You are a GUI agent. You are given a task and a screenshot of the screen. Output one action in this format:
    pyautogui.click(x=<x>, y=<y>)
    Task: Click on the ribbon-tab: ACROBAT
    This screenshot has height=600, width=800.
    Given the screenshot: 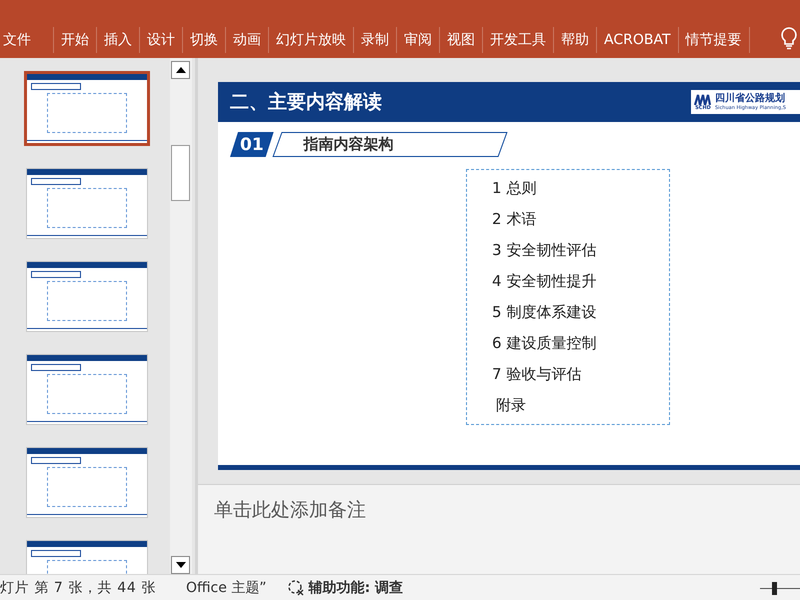 What is the action you would take?
    pyautogui.click(x=637, y=40)
    